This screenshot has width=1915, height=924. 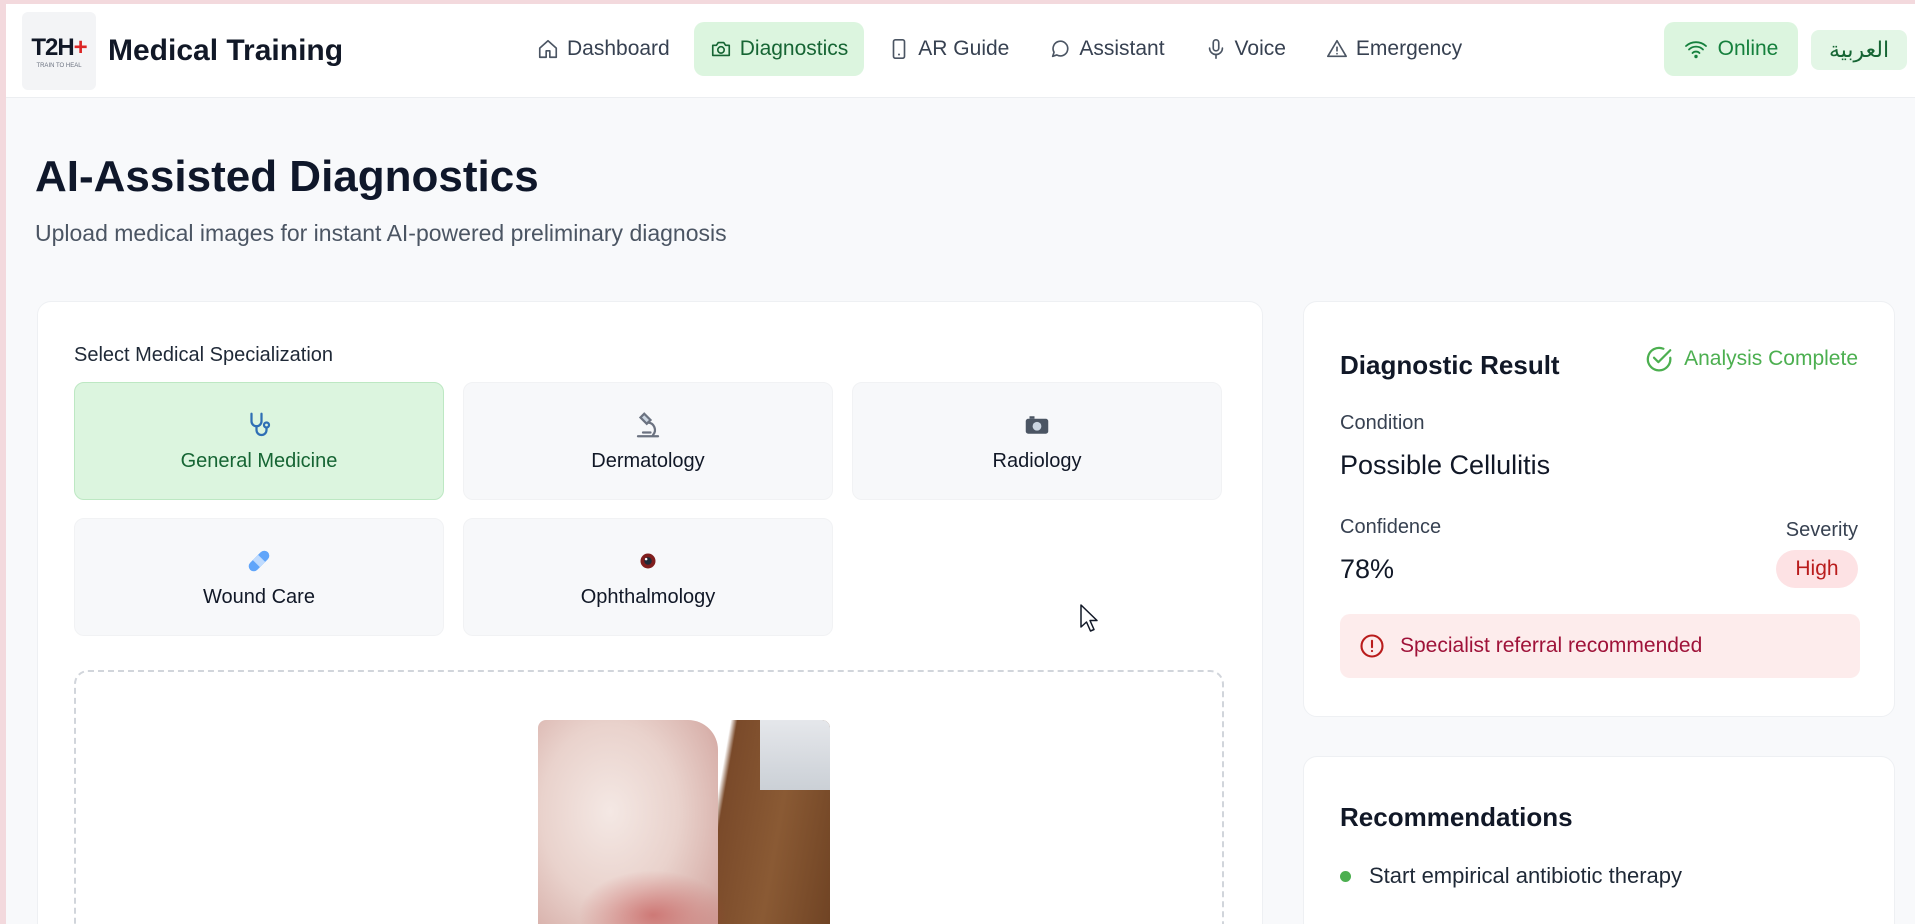 I want to click on nav-diagnostics: Diagnostics, so click(x=779, y=49).